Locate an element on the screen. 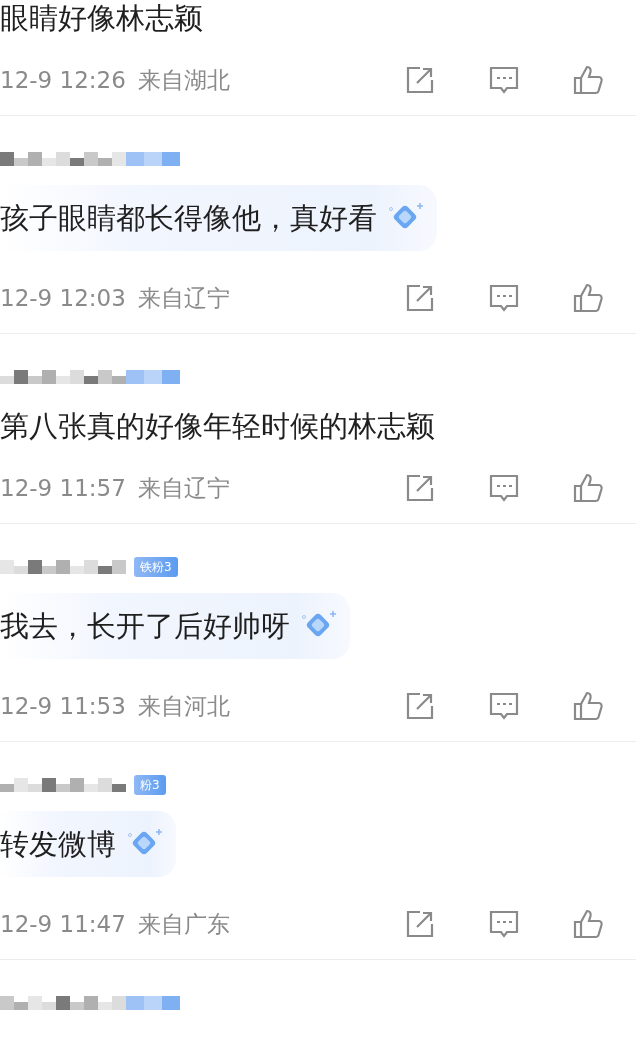 The width and height of the screenshot is (636, 1038). comment-location: 来自河北 is located at coordinates (183, 706).